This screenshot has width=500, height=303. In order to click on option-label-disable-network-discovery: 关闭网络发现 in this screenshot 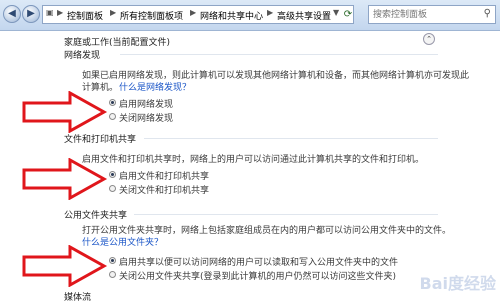, I will do `click(146, 117)`.